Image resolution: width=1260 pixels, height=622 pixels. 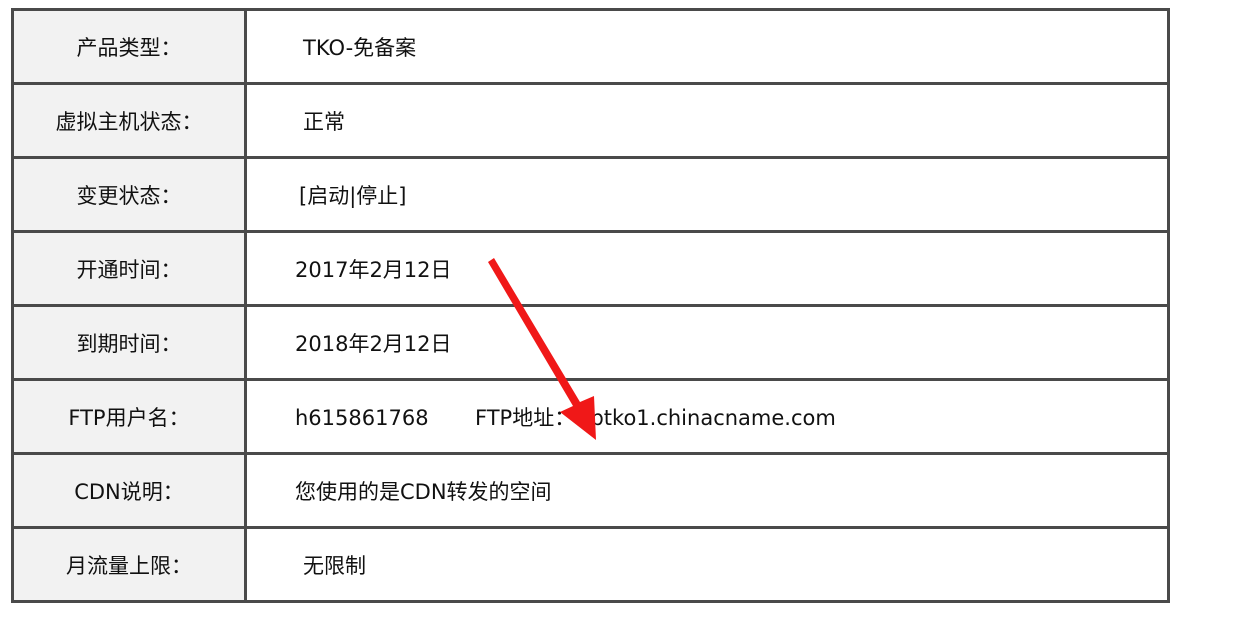 What do you see at coordinates (525, 417) in the screenshot?
I see `ftp-address-label: FTP地址：` at bounding box center [525, 417].